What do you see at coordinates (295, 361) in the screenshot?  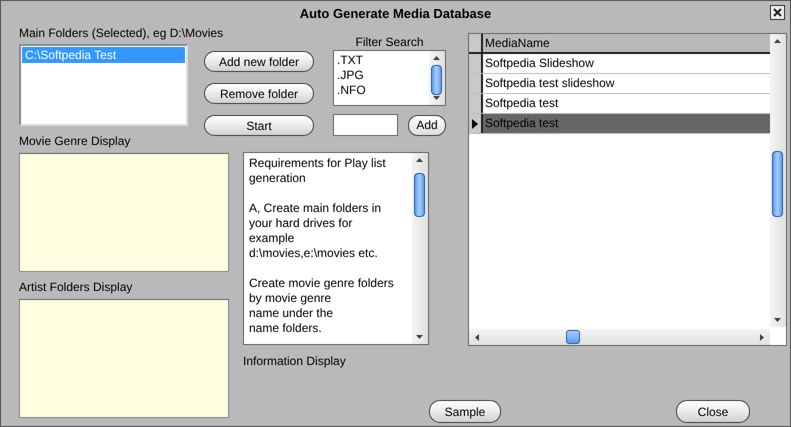 I see `information-display-label: Information Display` at bounding box center [295, 361].